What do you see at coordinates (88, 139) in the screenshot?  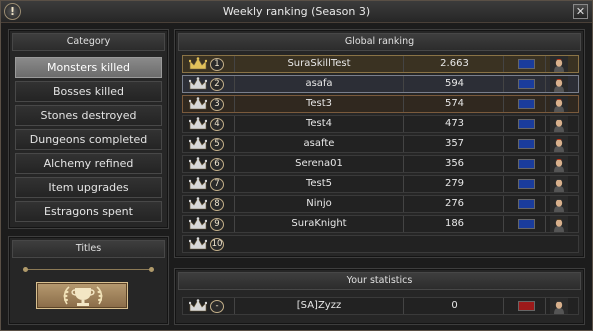 I see `category-item-dungeons-completed: Dungeons completed` at bounding box center [88, 139].